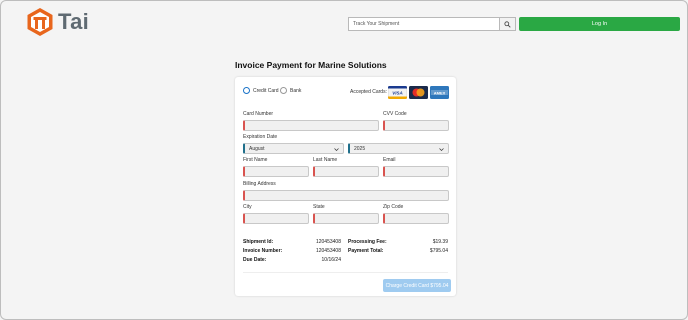 The height and width of the screenshot is (320, 688). I want to click on bank-radio-label: Bank, so click(295, 91).